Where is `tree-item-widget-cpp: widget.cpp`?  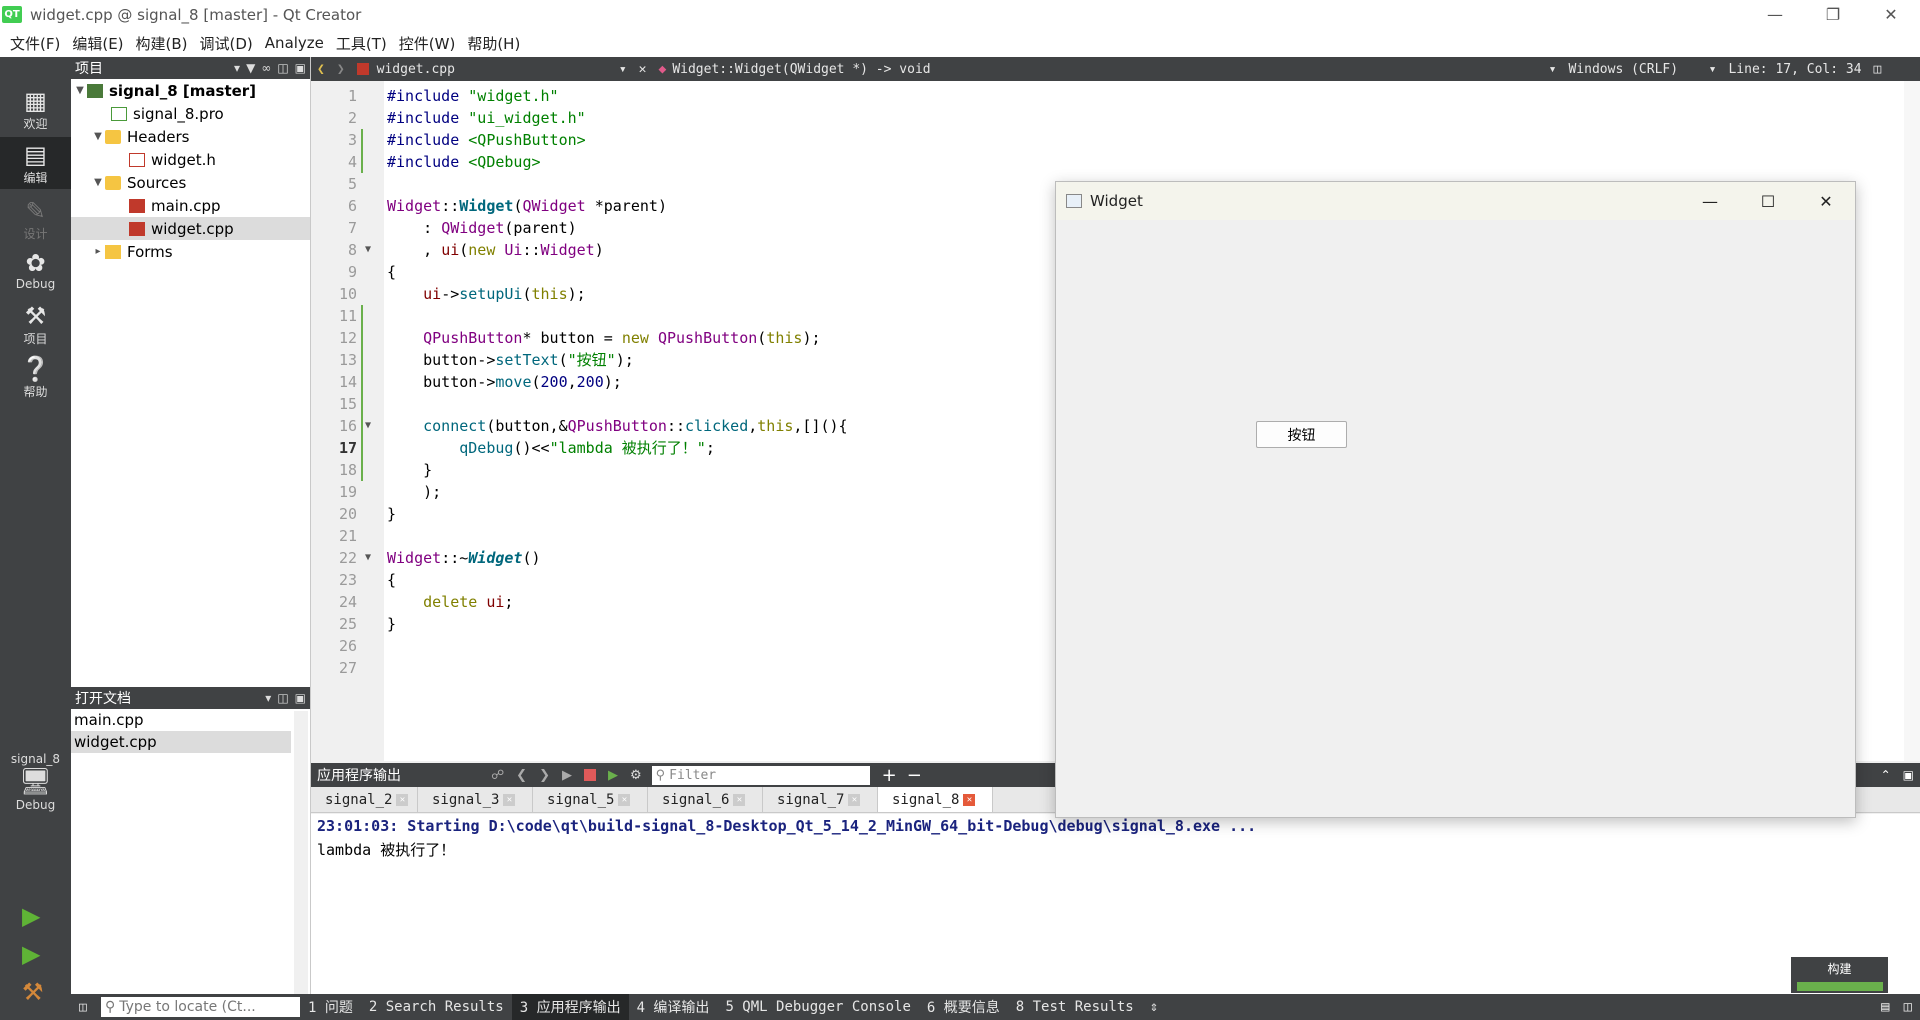 tree-item-widget-cpp: widget.cpp is located at coordinates (190, 228).